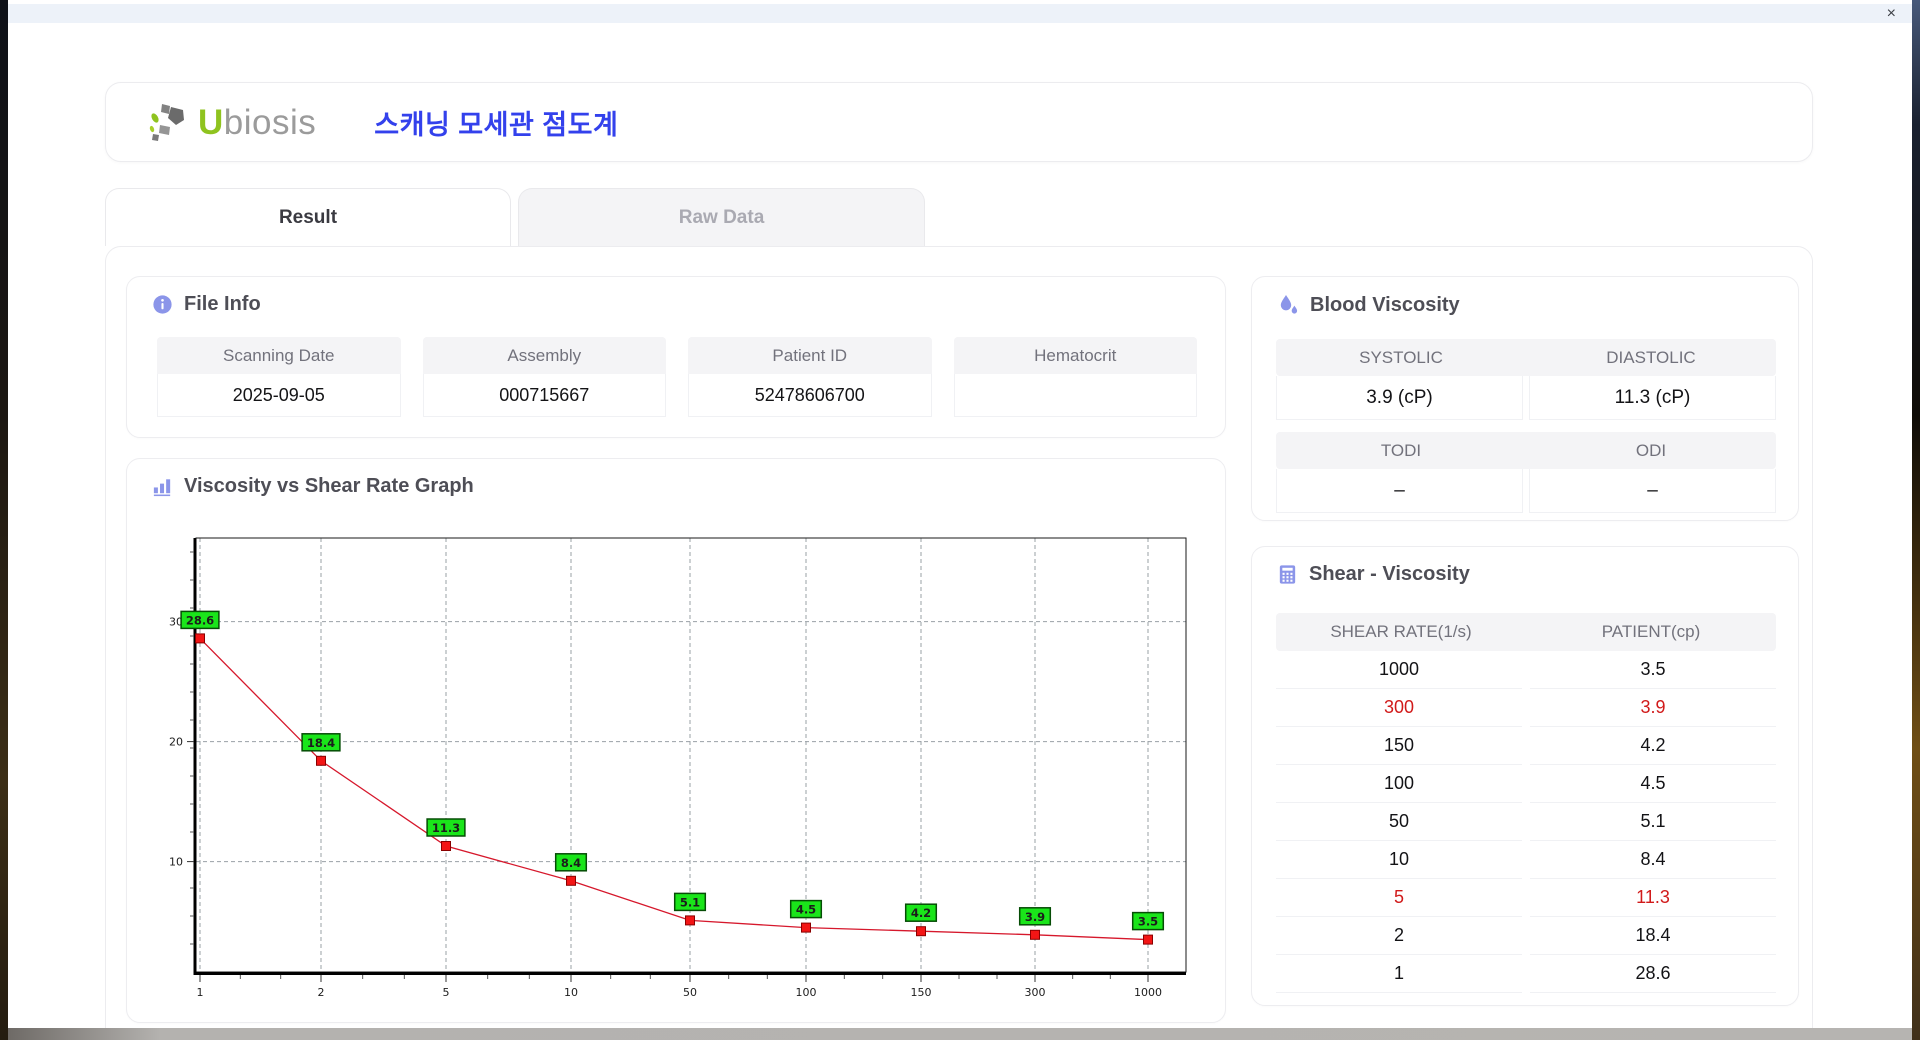  I want to click on table-row: 300 3.9, so click(1526, 708).